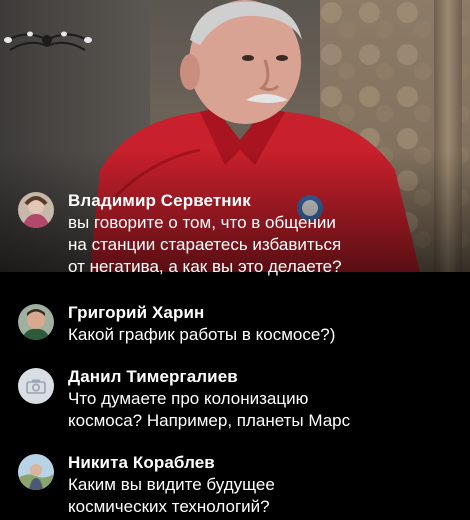  I want to click on camera-placeholder-icon, so click(36, 386).